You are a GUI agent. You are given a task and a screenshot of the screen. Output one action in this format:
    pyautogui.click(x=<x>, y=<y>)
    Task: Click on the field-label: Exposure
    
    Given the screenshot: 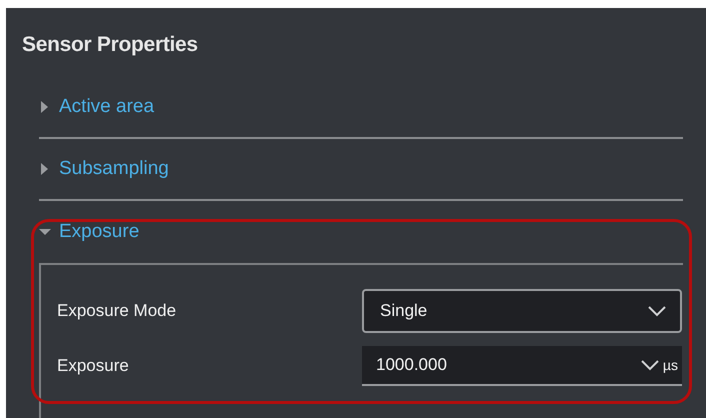 What is the action you would take?
    pyautogui.click(x=93, y=366)
    